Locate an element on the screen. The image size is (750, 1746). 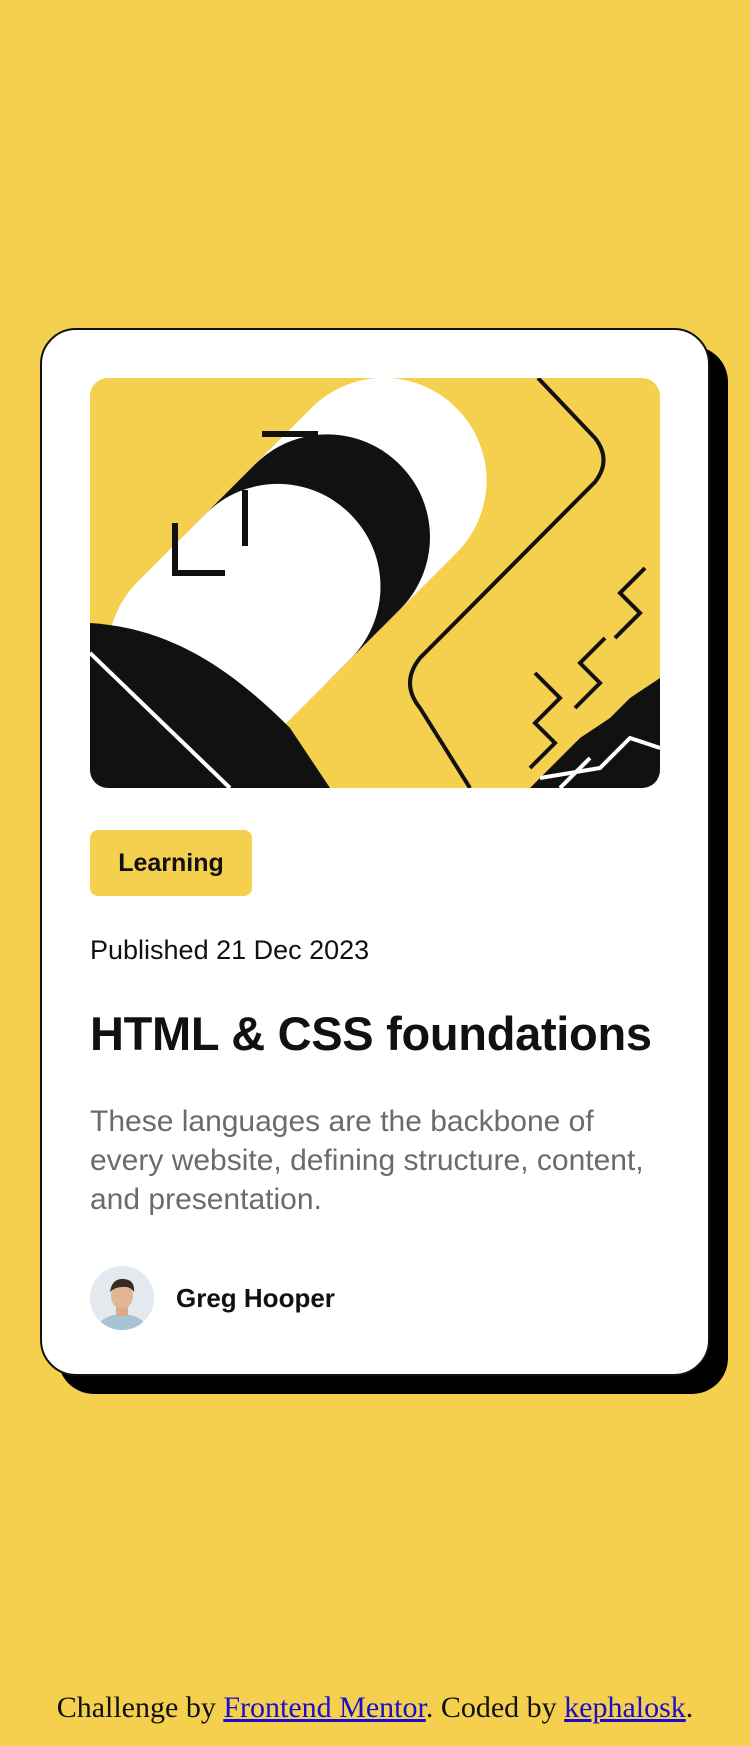
frontend-mentor-link: Frontend Mentor is located at coordinates (324, 1707).